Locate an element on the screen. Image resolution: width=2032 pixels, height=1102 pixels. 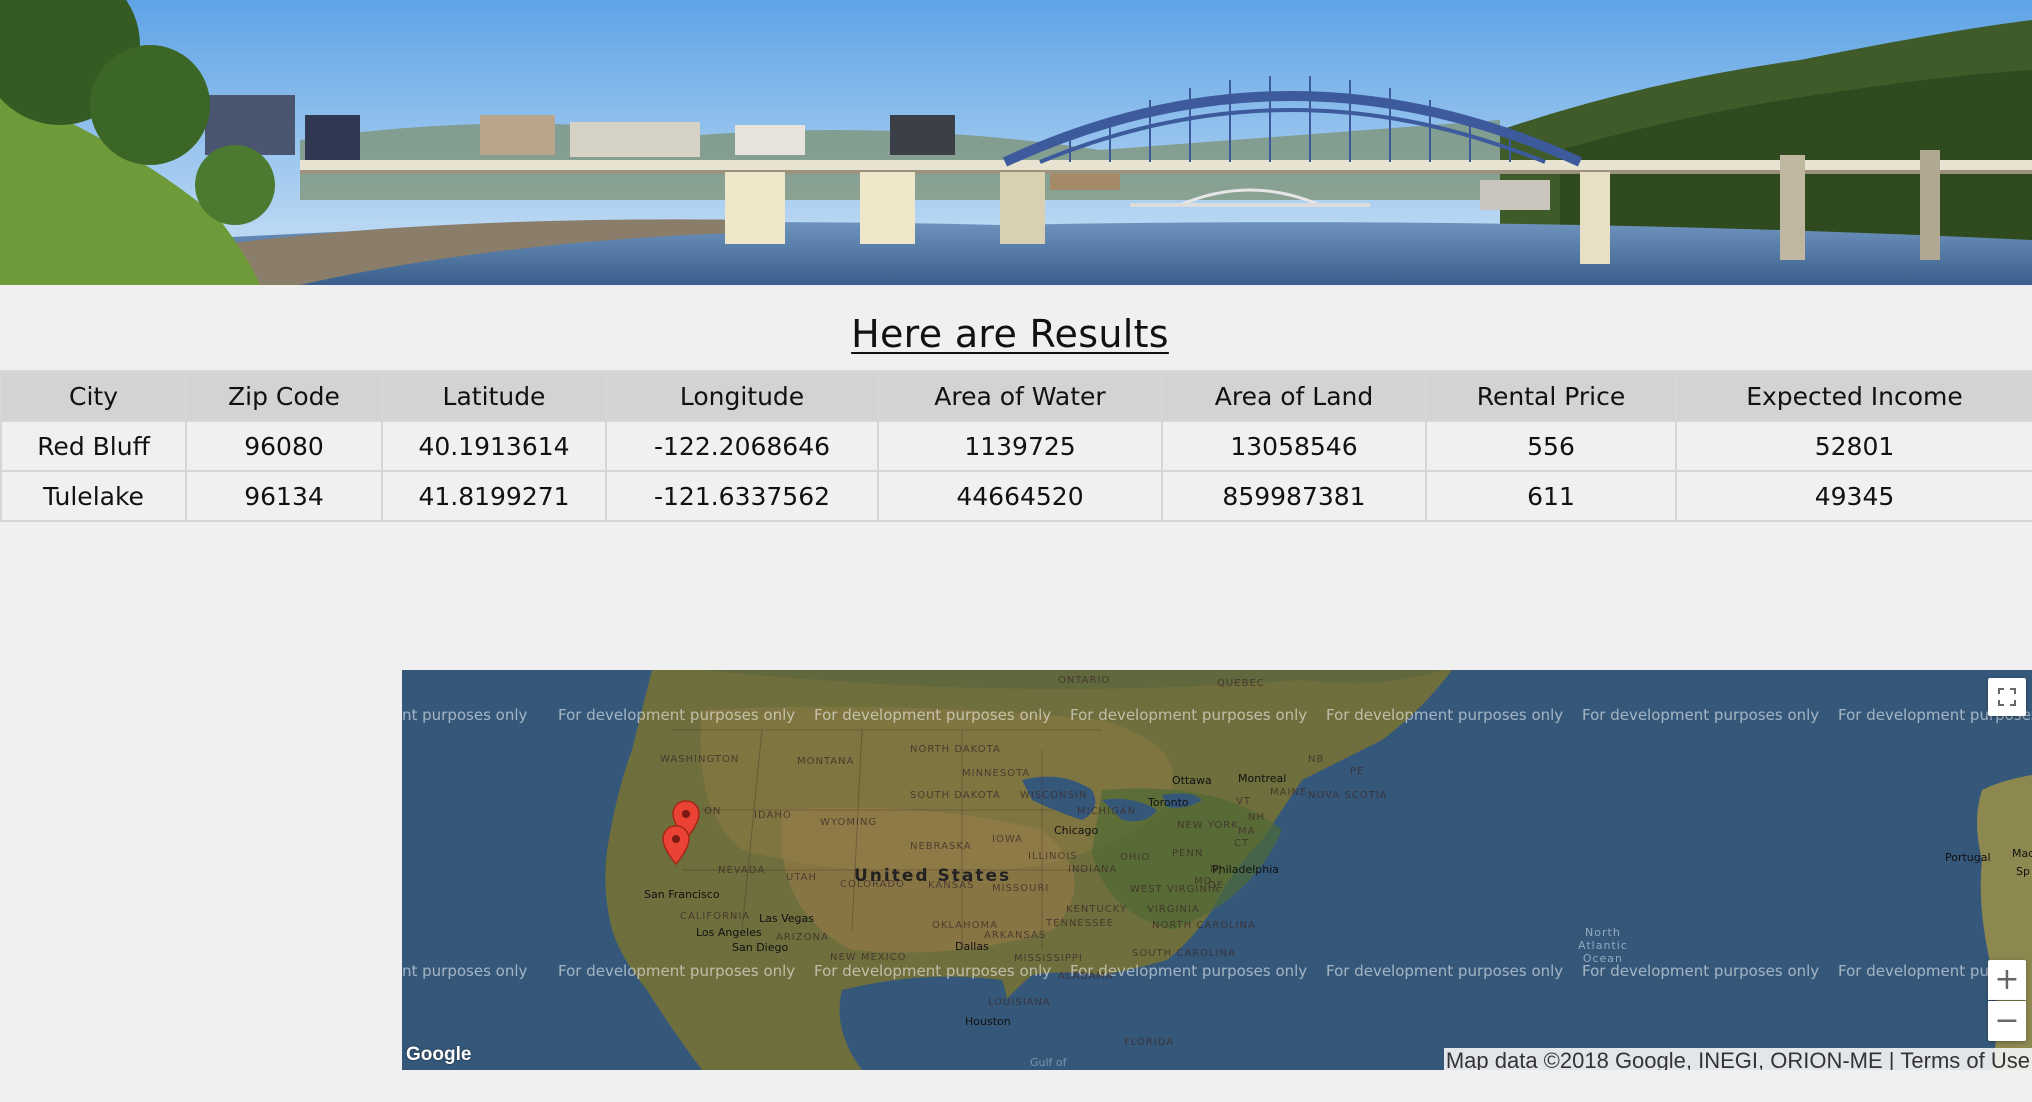
fullscreen-icon is located at coordinates (2007, 697).